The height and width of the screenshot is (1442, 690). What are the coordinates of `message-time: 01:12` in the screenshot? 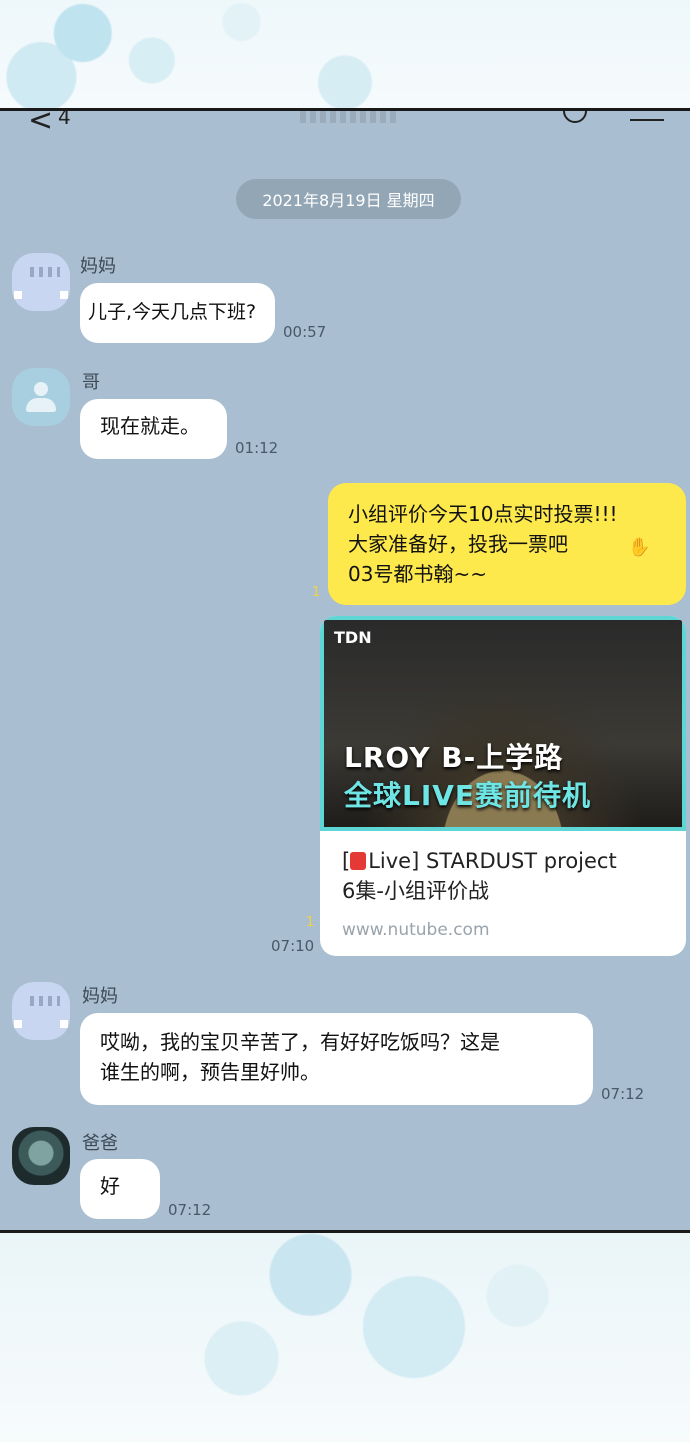 It's located at (257, 448).